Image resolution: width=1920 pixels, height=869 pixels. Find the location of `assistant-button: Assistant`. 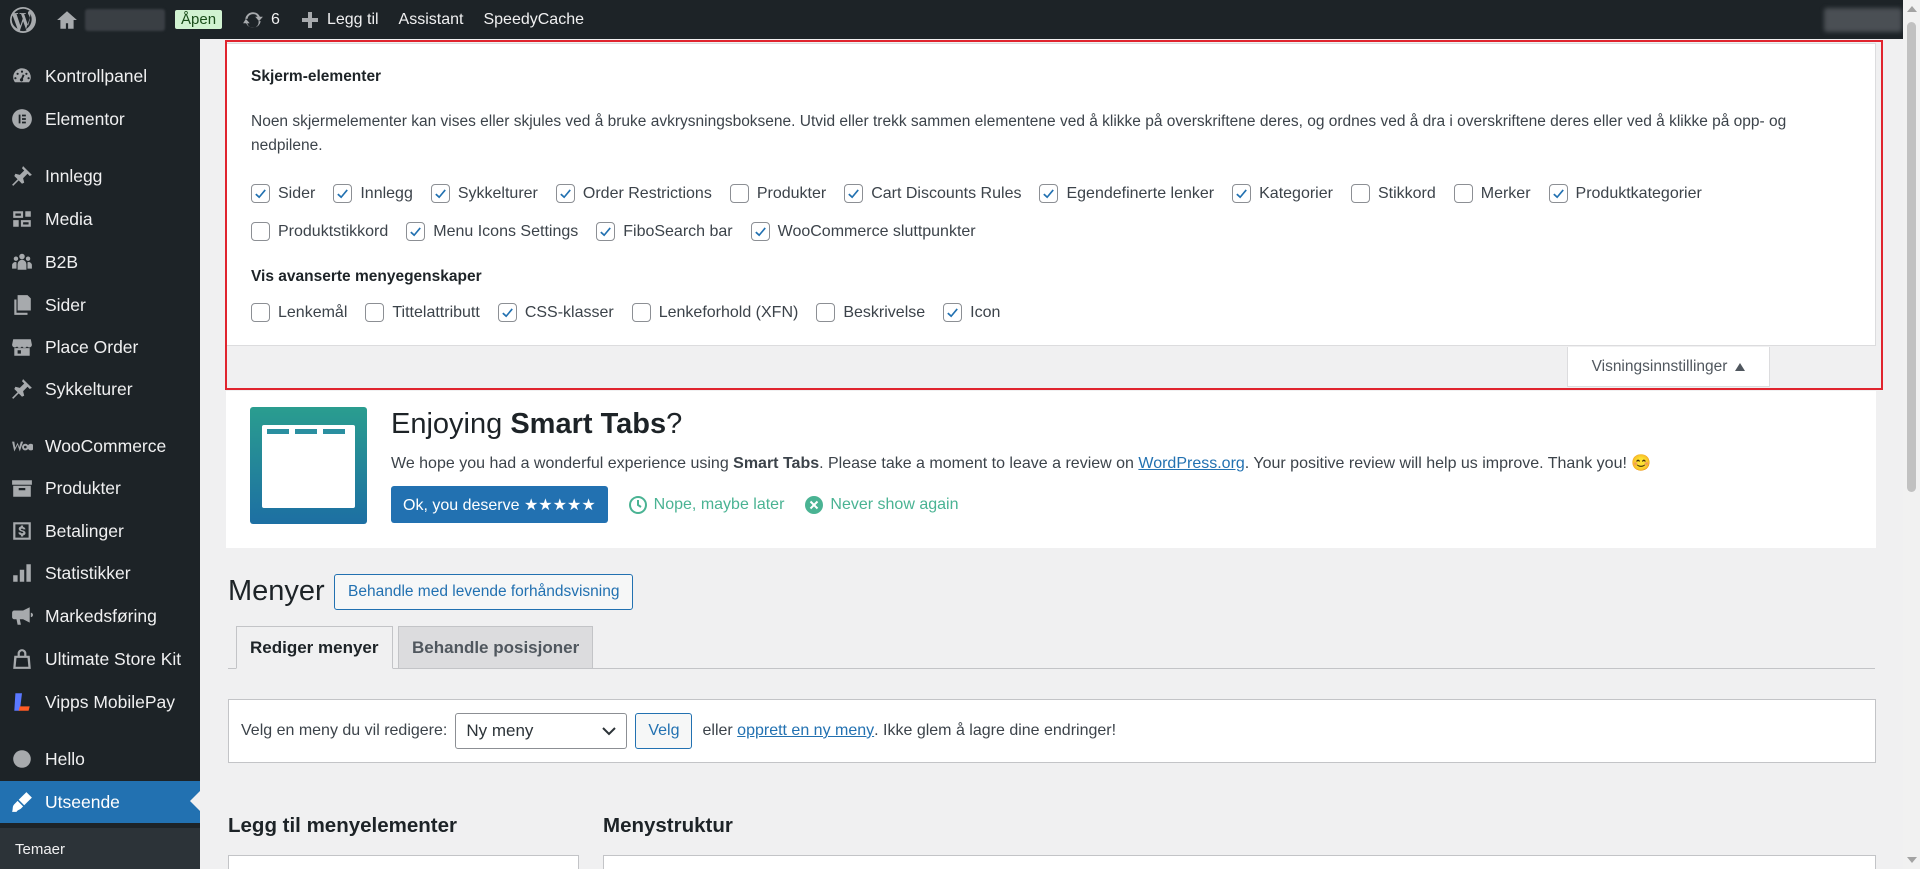

assistant-button: Assistant is located at coordinates (431, 19).